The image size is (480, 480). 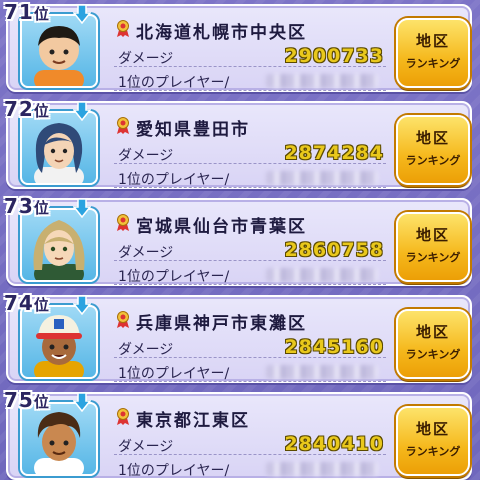 I want to click on rank-number: 75位, so click(x=27, y=400).